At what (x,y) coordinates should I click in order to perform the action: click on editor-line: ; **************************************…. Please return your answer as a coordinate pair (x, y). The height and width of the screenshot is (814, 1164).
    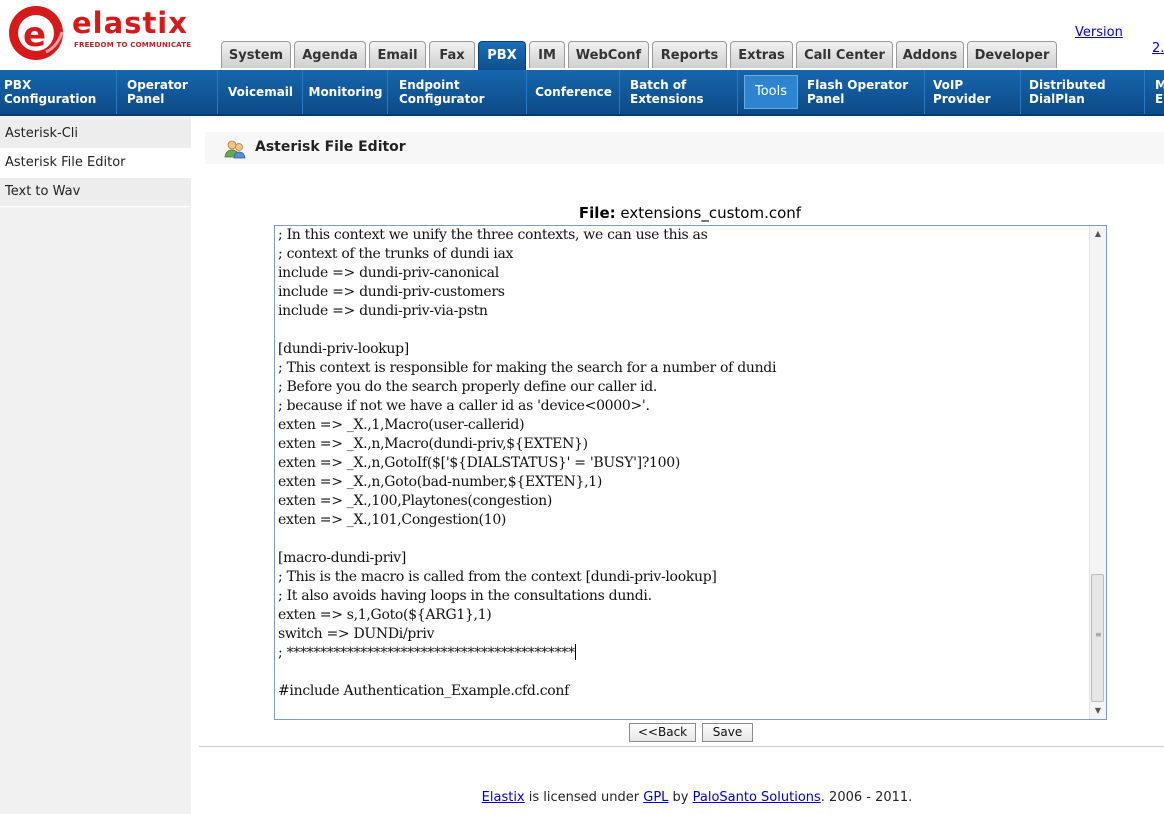
    Looking at the image, I should click on (426, 653).